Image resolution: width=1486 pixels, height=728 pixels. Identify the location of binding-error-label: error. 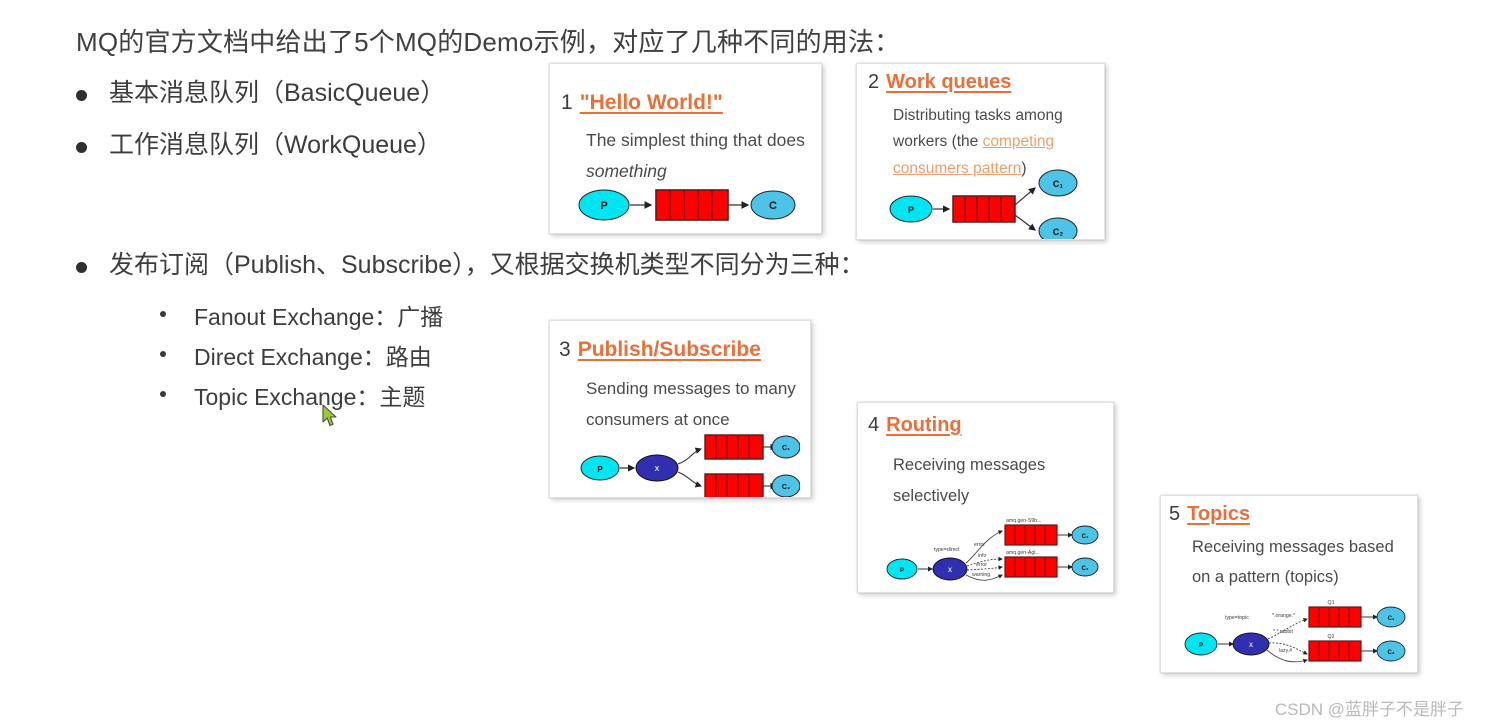
(979, 545).